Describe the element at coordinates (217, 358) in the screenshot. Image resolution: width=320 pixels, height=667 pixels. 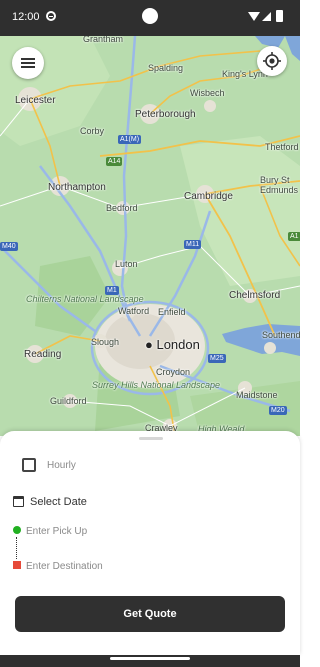
I see `road-shield-m25: M25` at that location.